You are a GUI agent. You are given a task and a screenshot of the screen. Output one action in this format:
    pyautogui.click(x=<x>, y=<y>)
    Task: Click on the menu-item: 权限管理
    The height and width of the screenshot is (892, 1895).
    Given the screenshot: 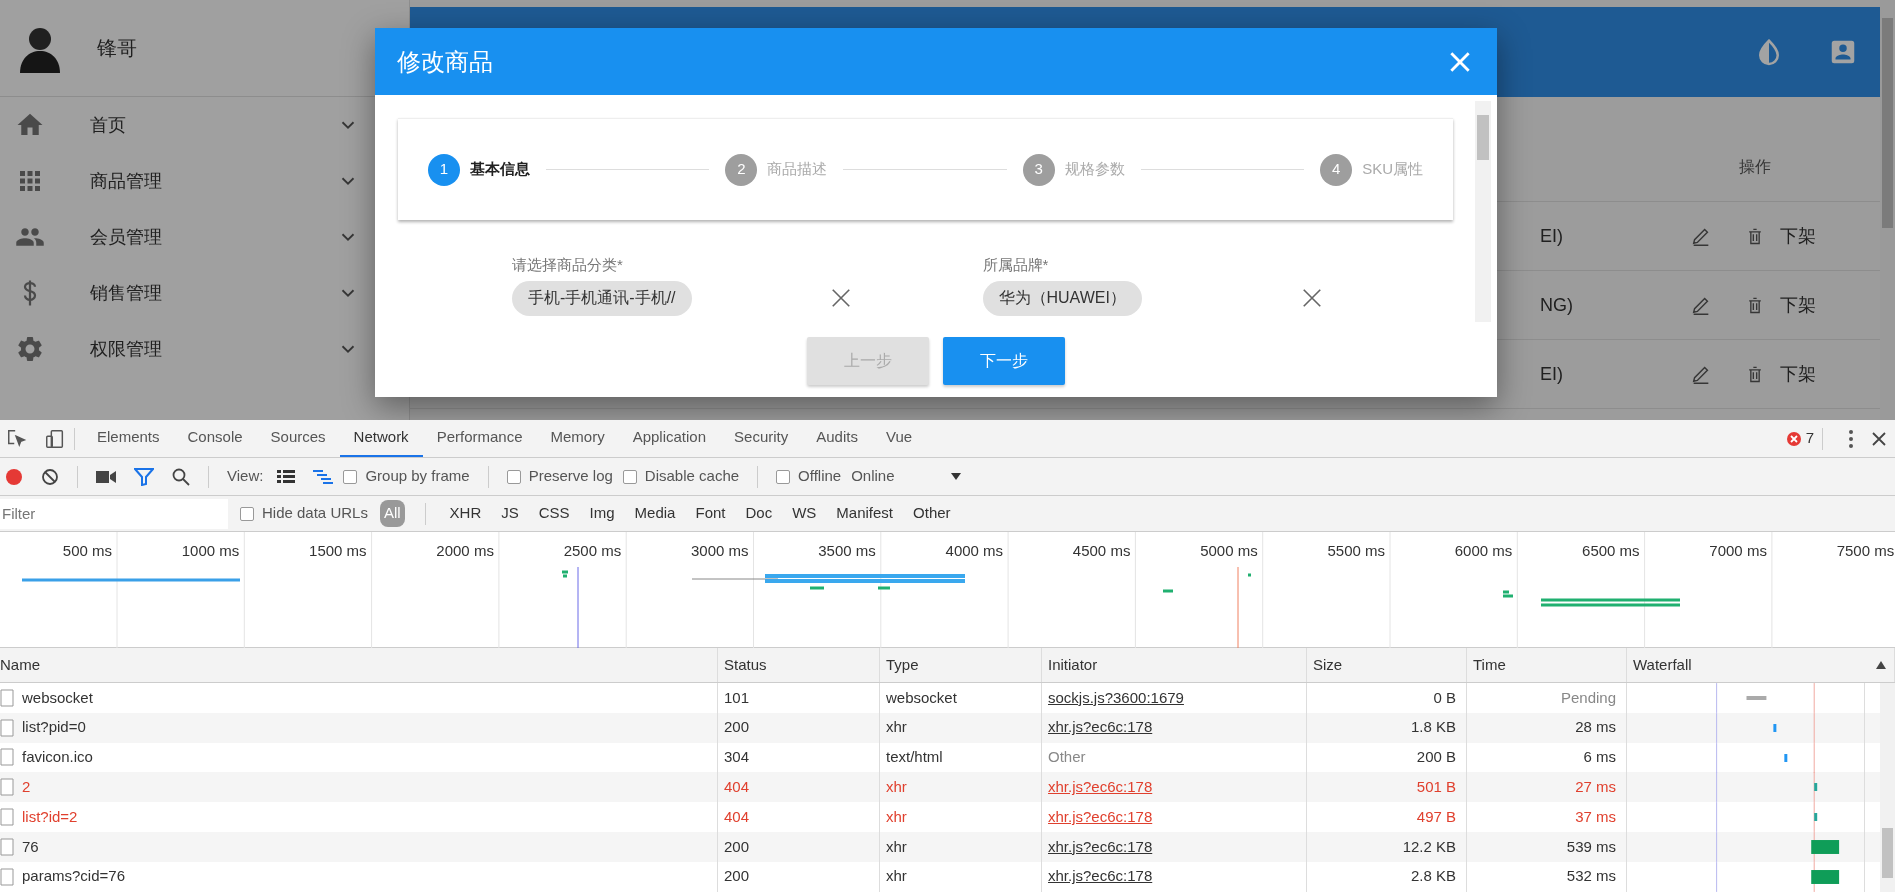 What is the action you would take?
    pyautogui.click(x=213, y=349)
    